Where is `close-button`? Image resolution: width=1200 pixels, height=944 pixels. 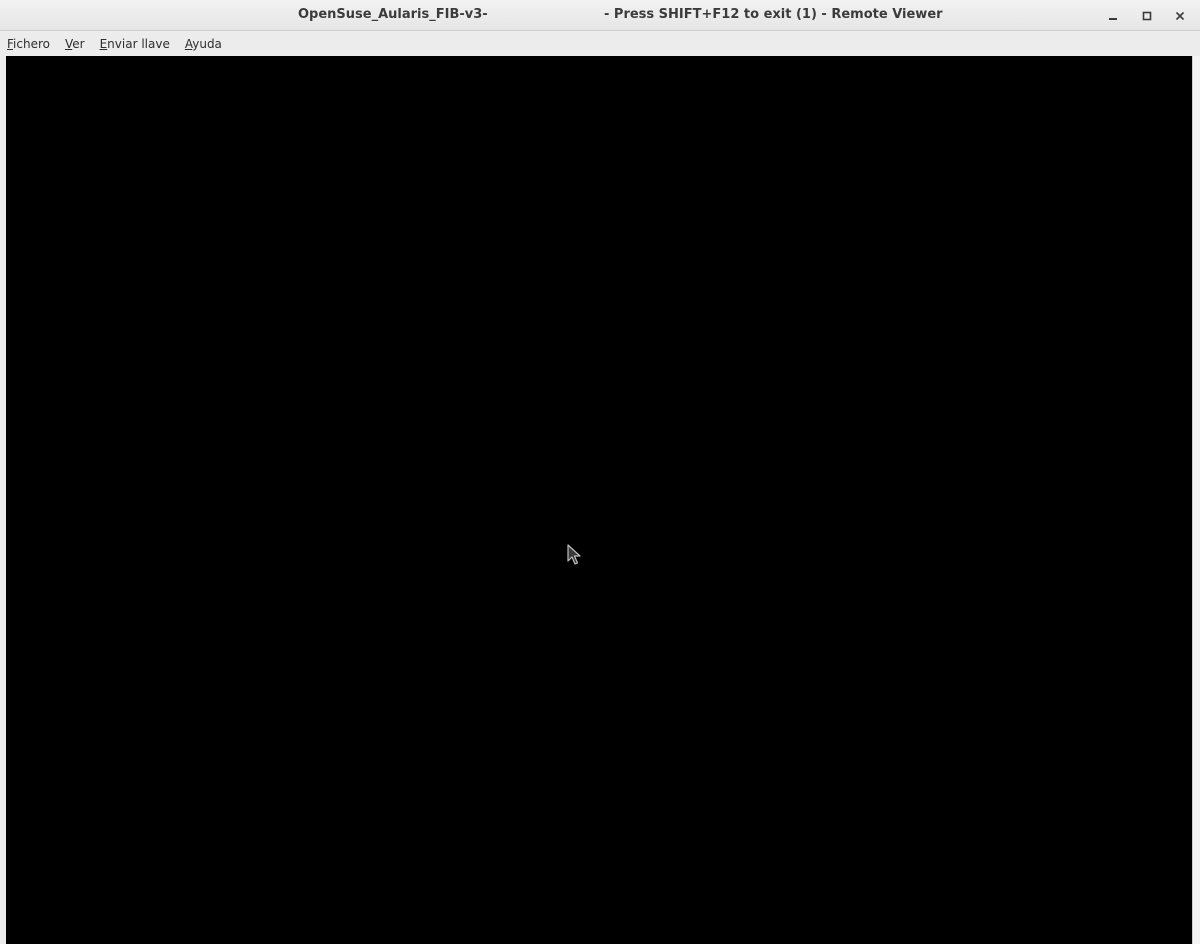
close-button is located at coordinates (1180, 16).